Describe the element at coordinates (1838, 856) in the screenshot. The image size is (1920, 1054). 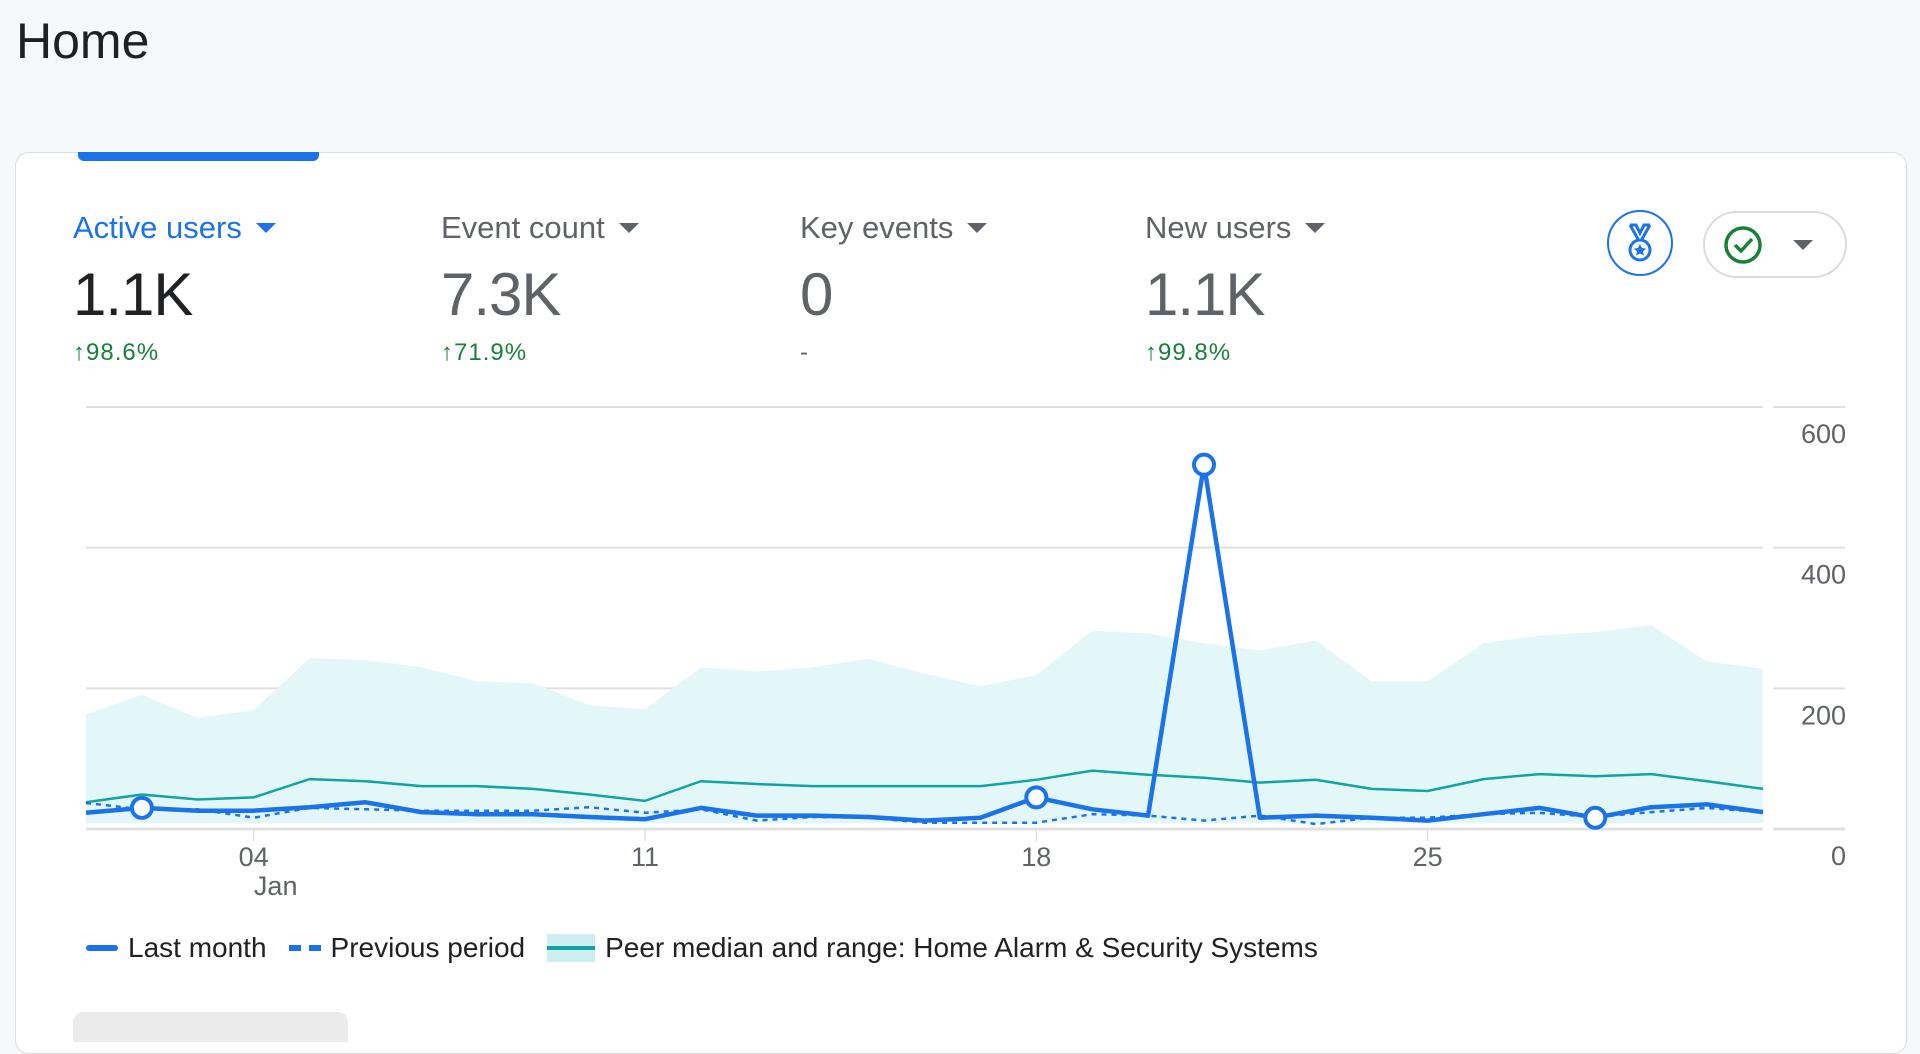
I see `y-tick-label: 0` at that location.